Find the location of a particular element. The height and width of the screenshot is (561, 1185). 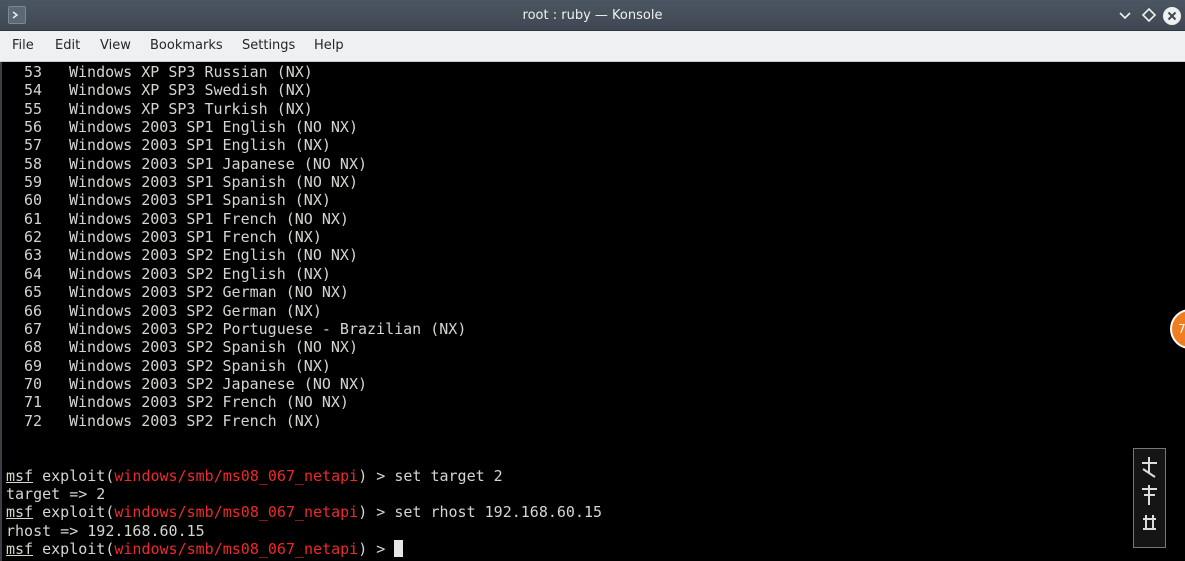

target-row: 68 Windows 2003 SP2 Spanish (NO NX) is located at coordinates (182, 347).